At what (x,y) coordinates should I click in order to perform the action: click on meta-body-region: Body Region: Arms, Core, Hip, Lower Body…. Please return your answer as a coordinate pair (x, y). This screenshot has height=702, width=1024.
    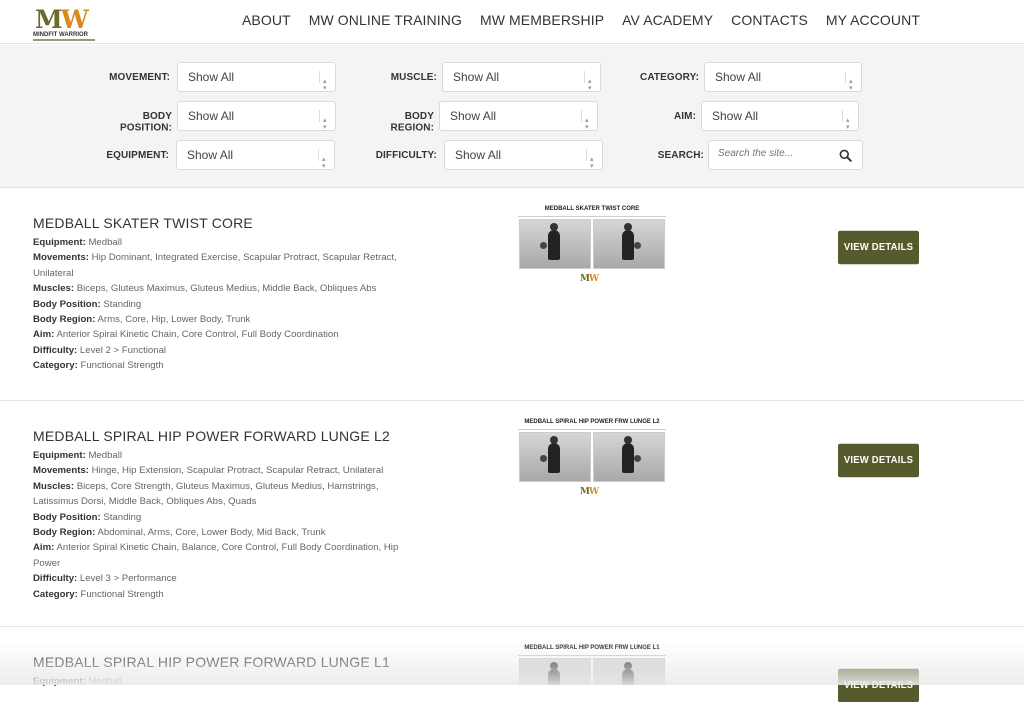
    Looking at the image, I should click on (220, 319).